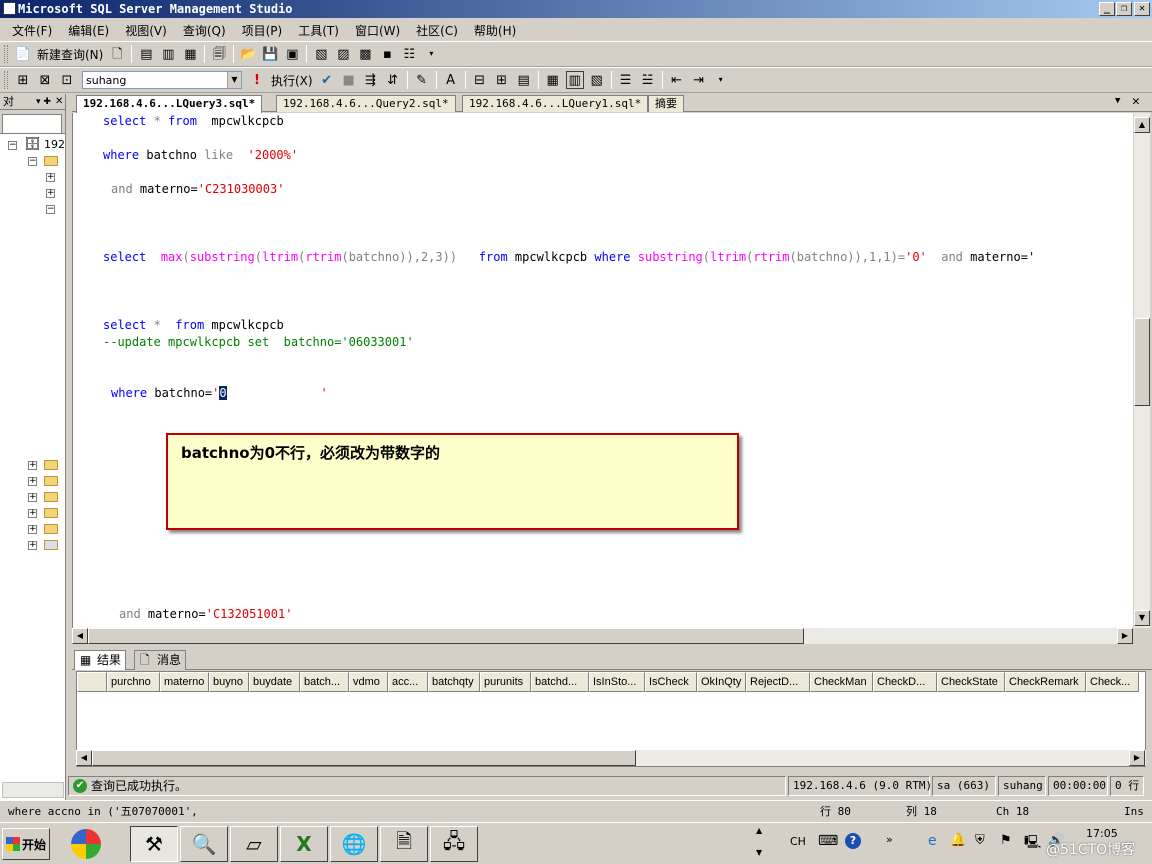  What do you see at coordinates (721, 682) in the screenshot?
I see `column-header: OkInQty` at bounding box center [721, 682].